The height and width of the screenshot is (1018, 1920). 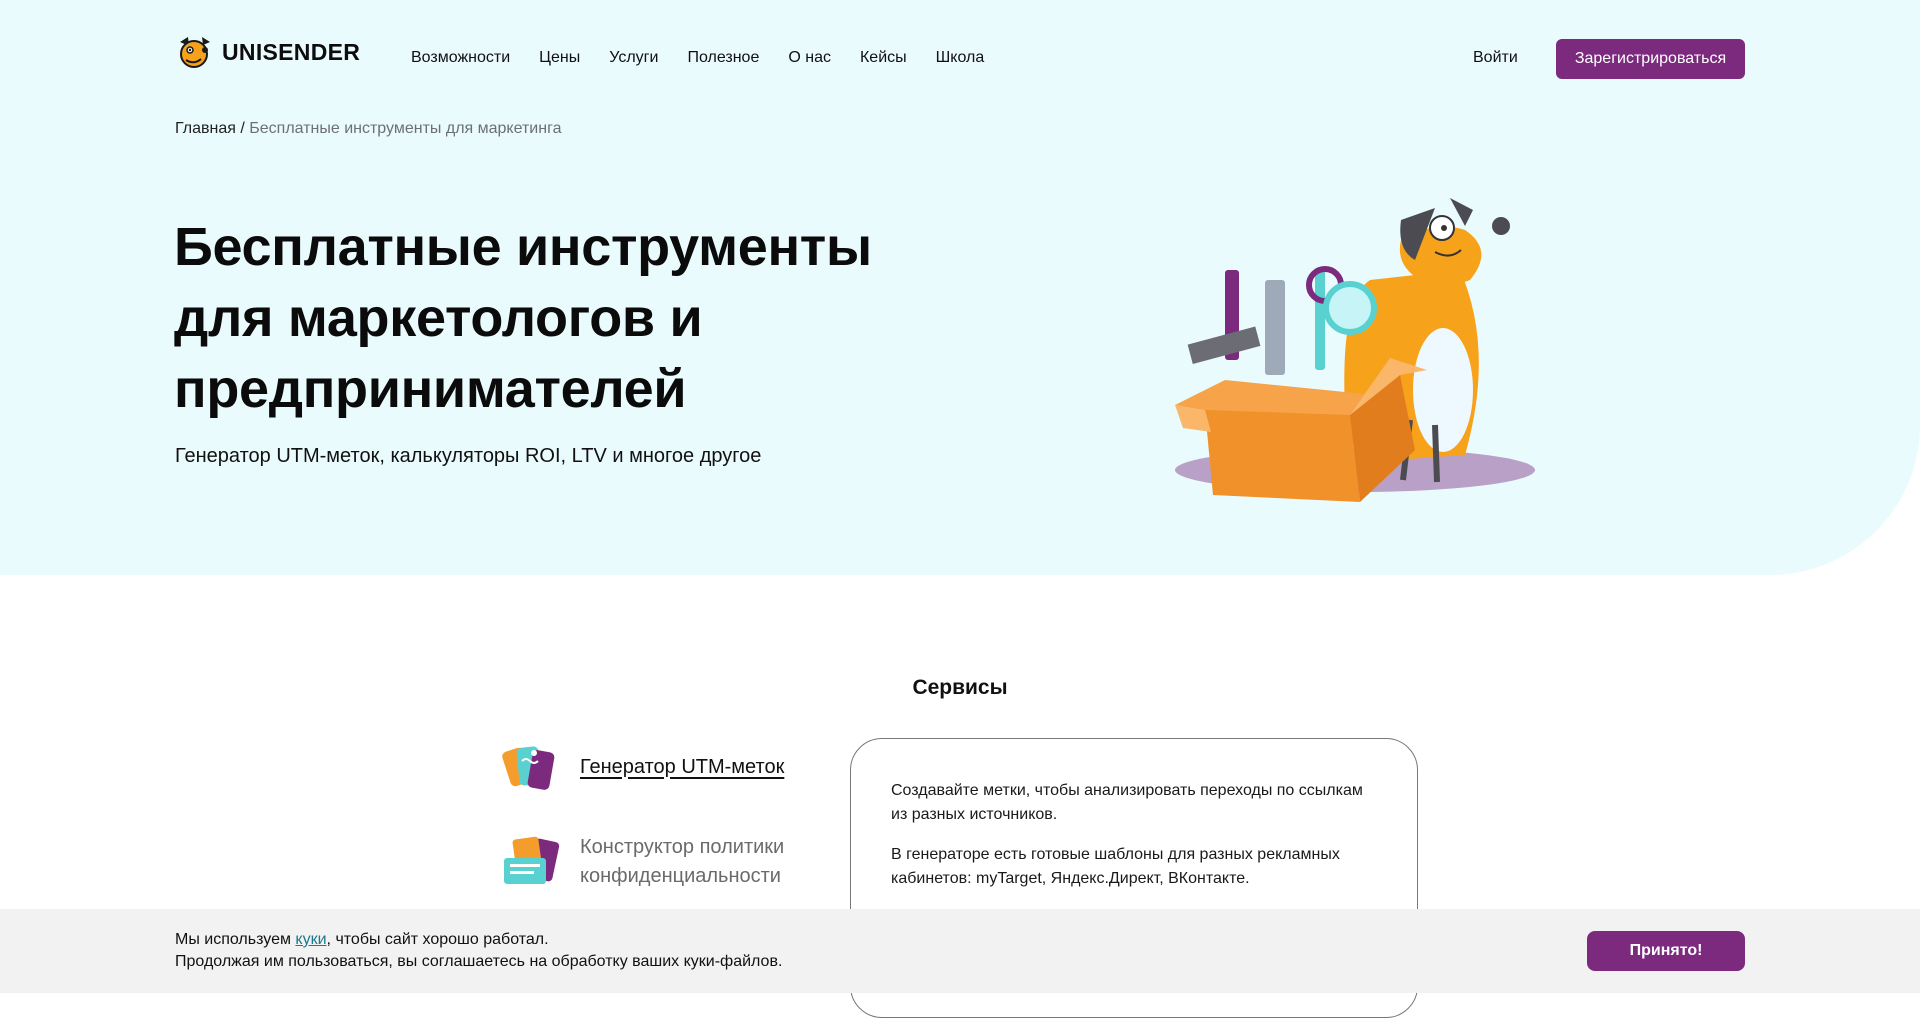 What do you see at coordinates (682, 766) in the screenshot?
I see `service-label: Генератор UTM-меток` at bounding box center [682, 766].